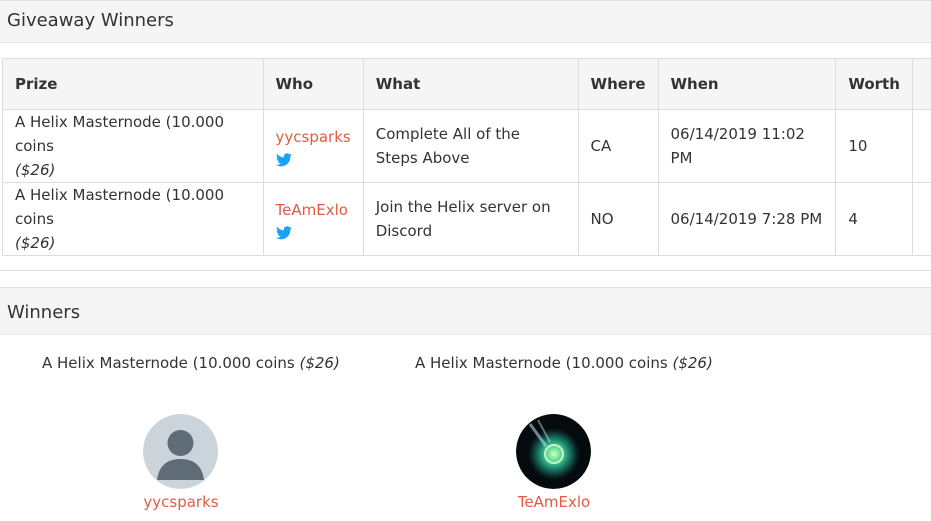 The height and width of the screenshot is (521, 931). Describe the element at coordinates (747, 146) in the screenshot. I see `when-cell: 06/14/2019 11:02 PM` at that location.